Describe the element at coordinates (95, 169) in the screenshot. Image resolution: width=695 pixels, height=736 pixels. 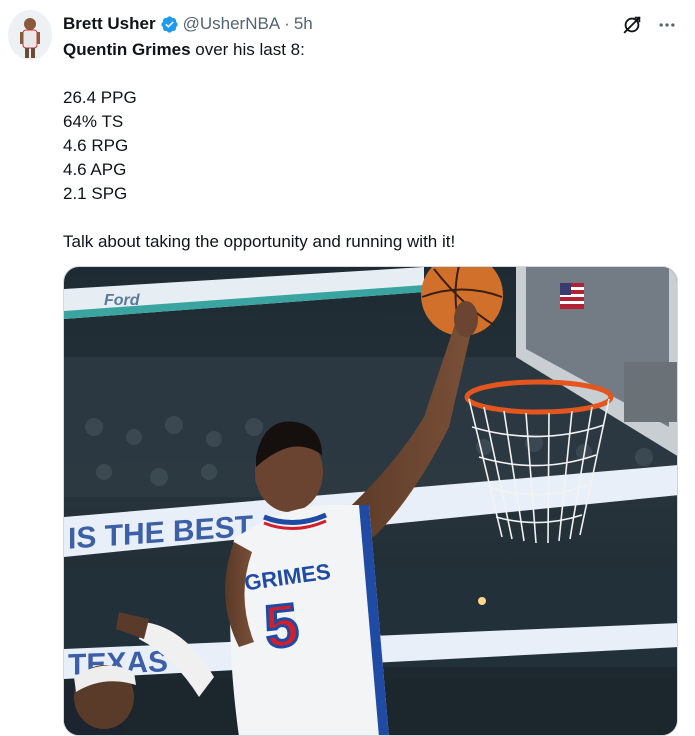
I see `stat-line: 4.6 APG` at that location.